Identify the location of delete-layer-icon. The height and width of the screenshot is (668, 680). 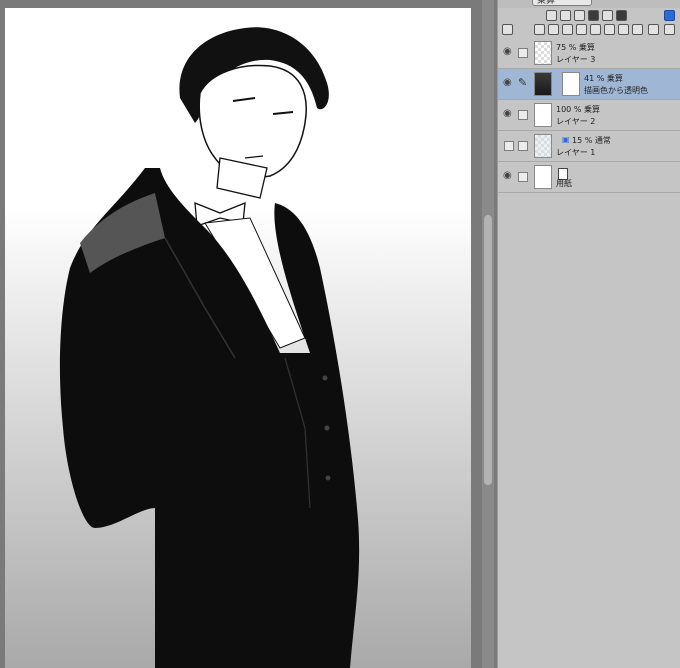
(637, 29).